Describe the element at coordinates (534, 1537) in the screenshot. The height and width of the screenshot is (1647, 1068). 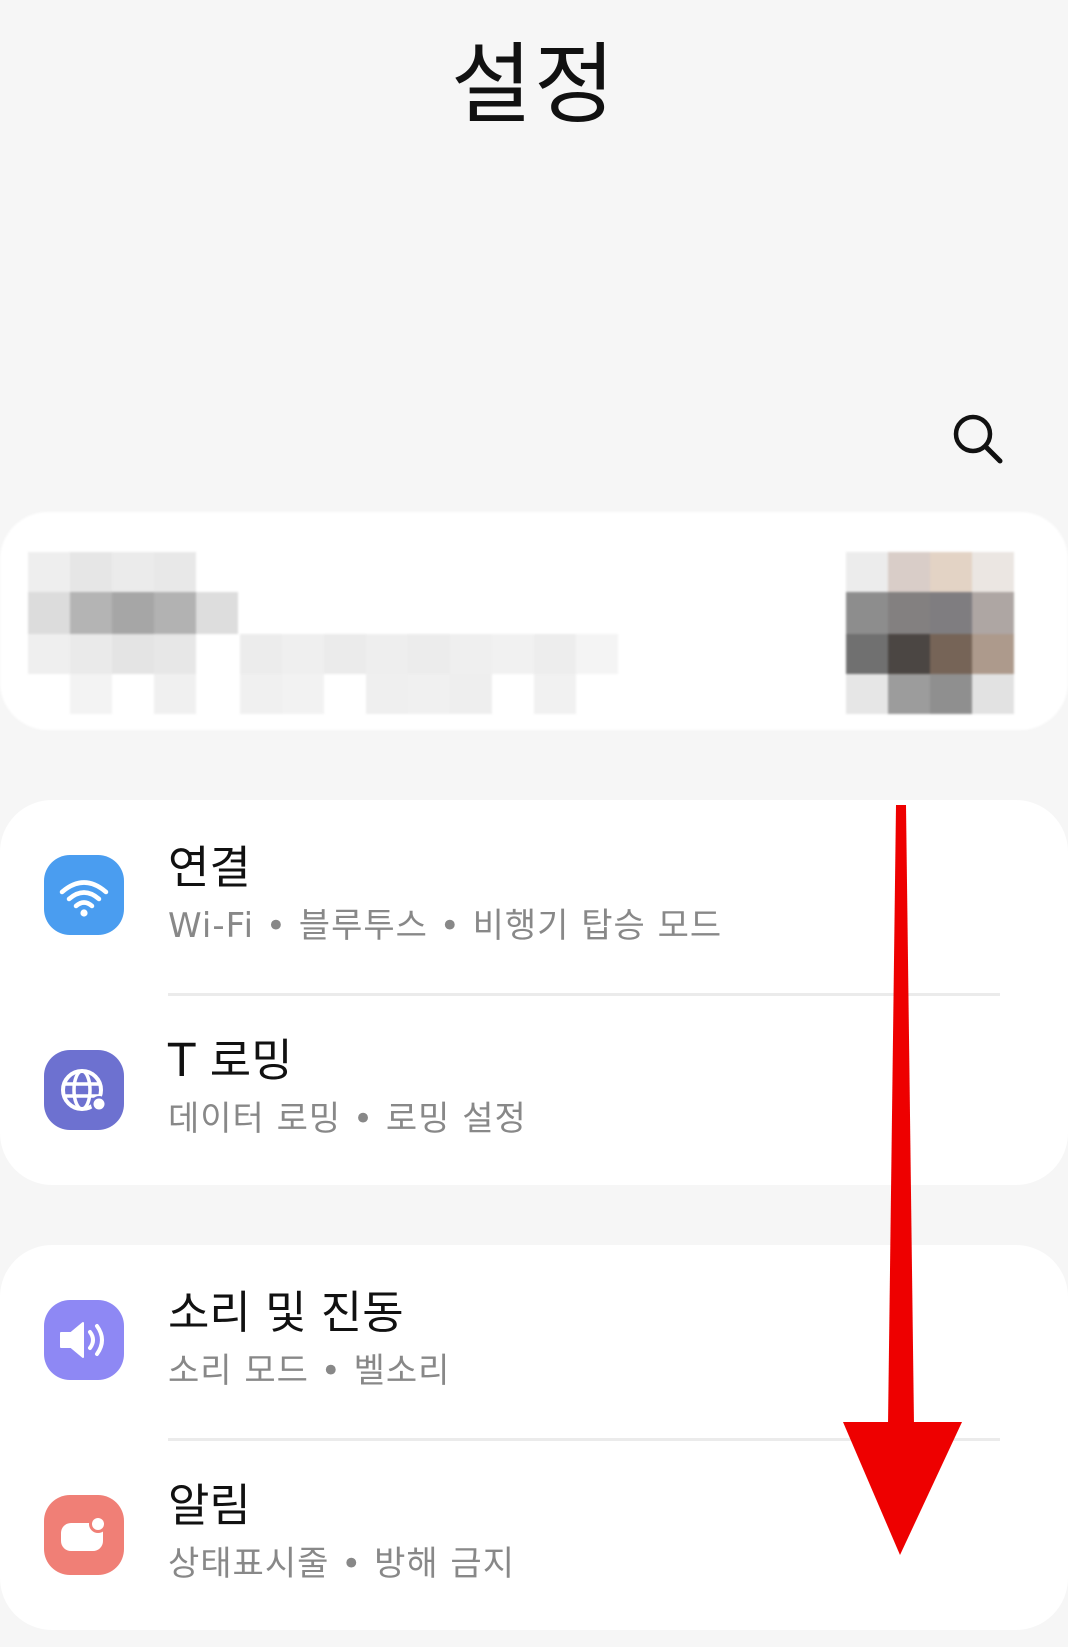
I see `settings-item-notifications: 알림 상태표시줄 • 방해 금지` at that location.